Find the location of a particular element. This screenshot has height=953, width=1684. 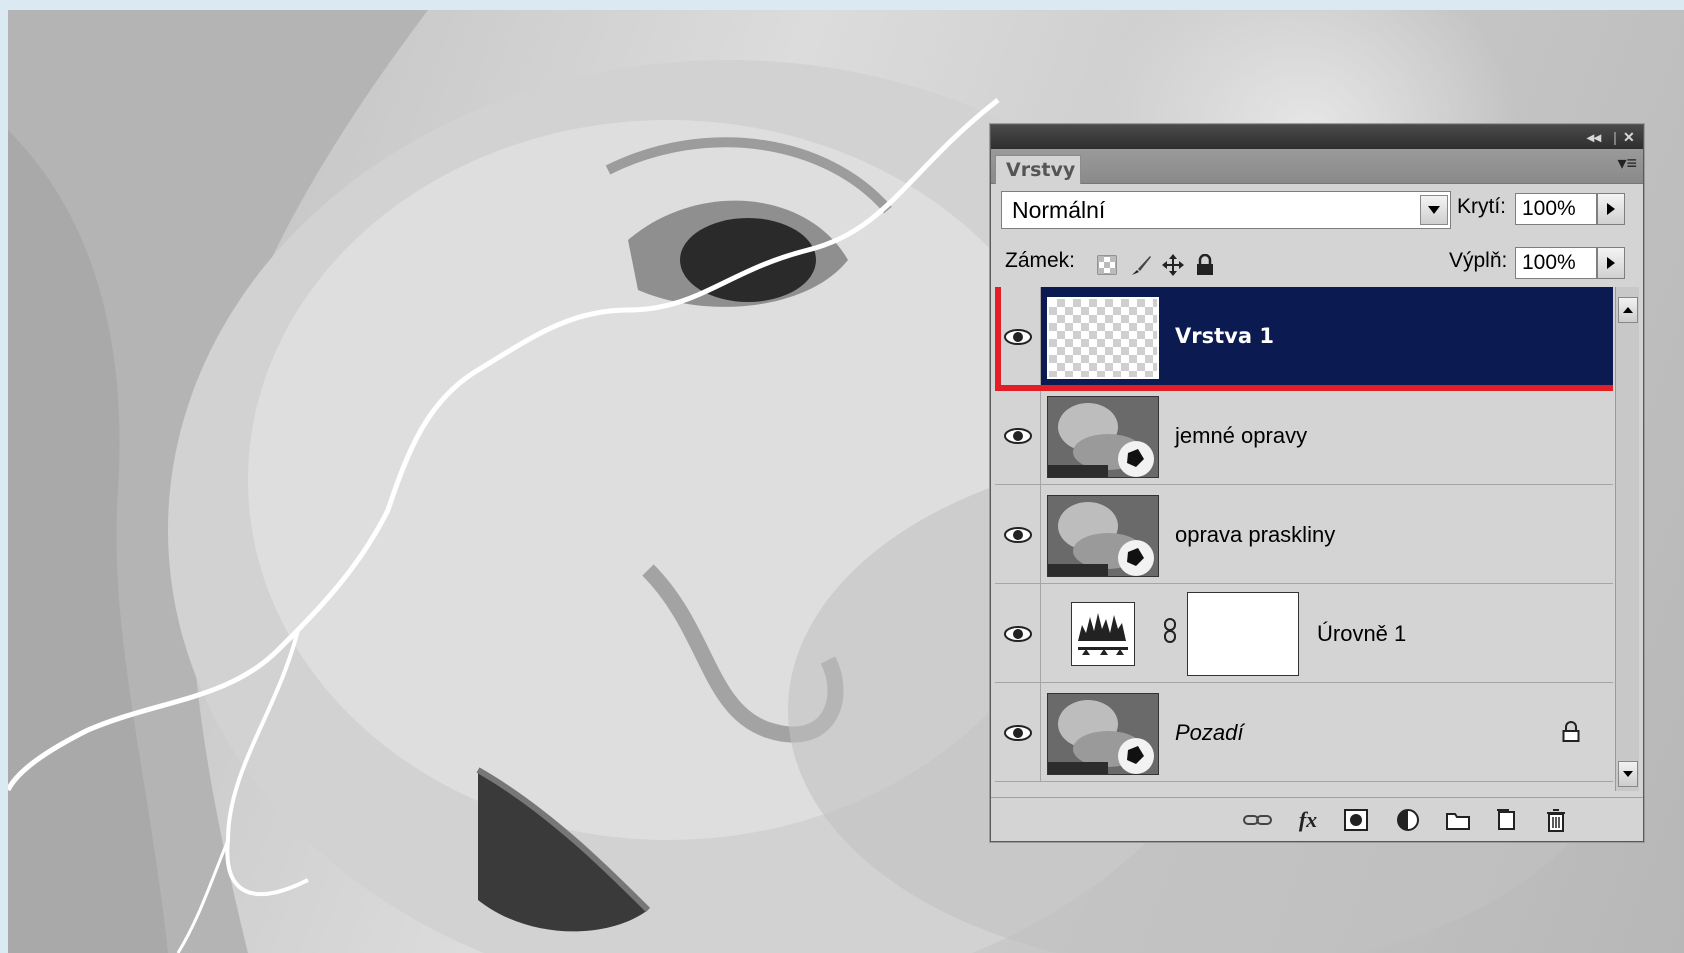

adjustment-layer-icon is located at coordinates (1408, 820).